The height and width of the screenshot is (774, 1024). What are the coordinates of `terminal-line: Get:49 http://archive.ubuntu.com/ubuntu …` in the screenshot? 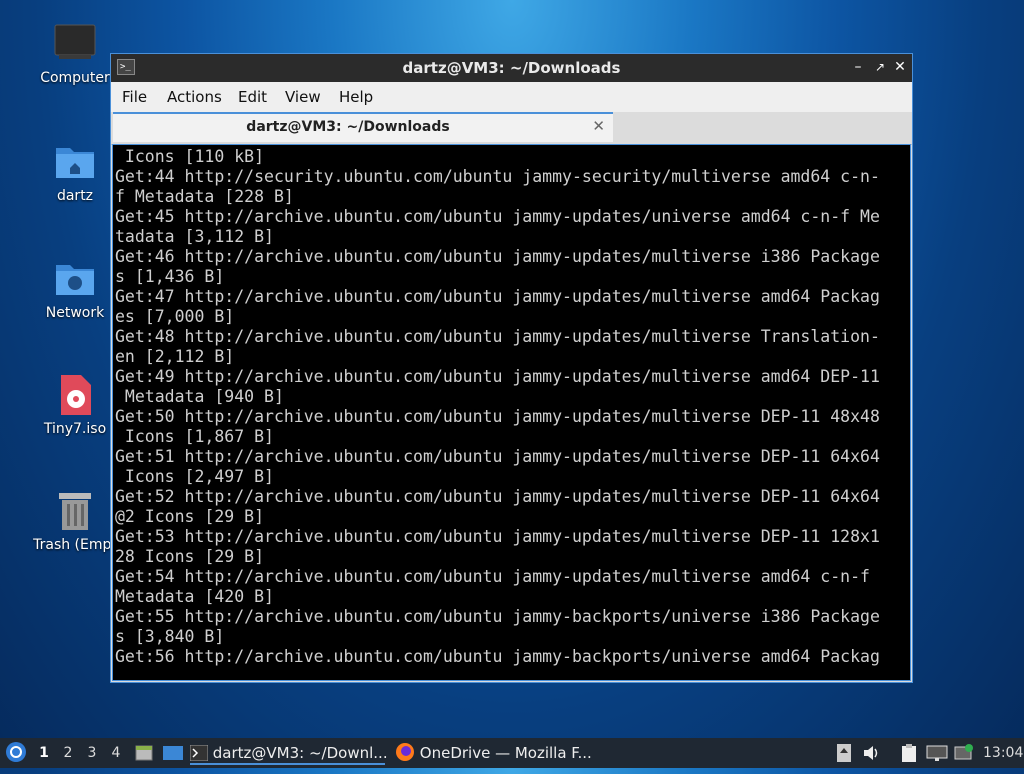 It's located at (497, 376).